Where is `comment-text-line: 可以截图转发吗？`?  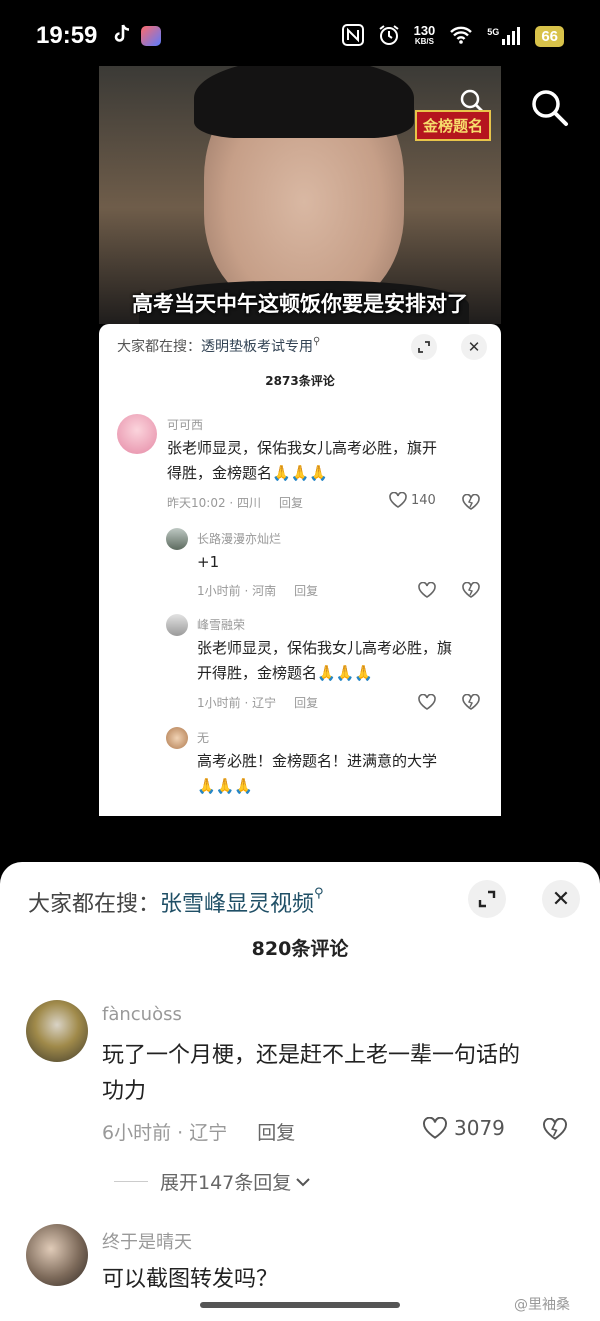 comment-text-line: 可以截图转发吗？ is located at coordinates (190, 1279).